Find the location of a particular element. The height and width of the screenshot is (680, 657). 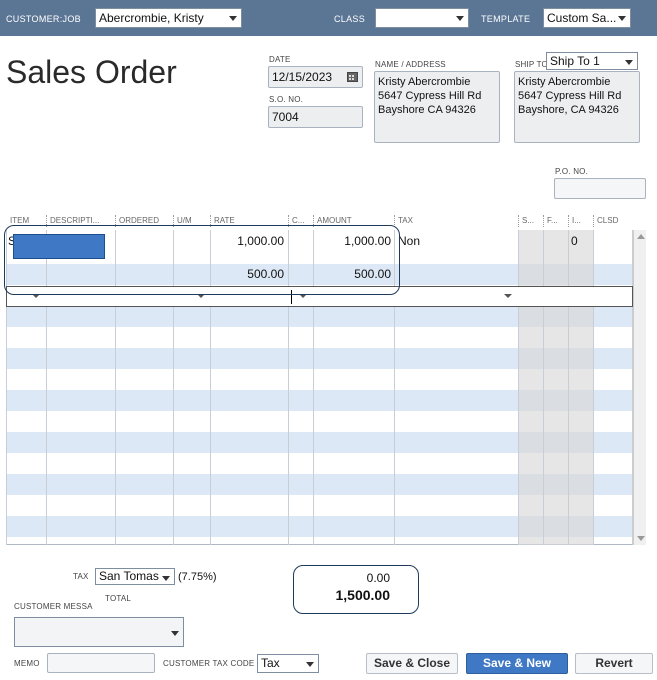

template-label: TEMPLATE is located at coordinates (506, 19).